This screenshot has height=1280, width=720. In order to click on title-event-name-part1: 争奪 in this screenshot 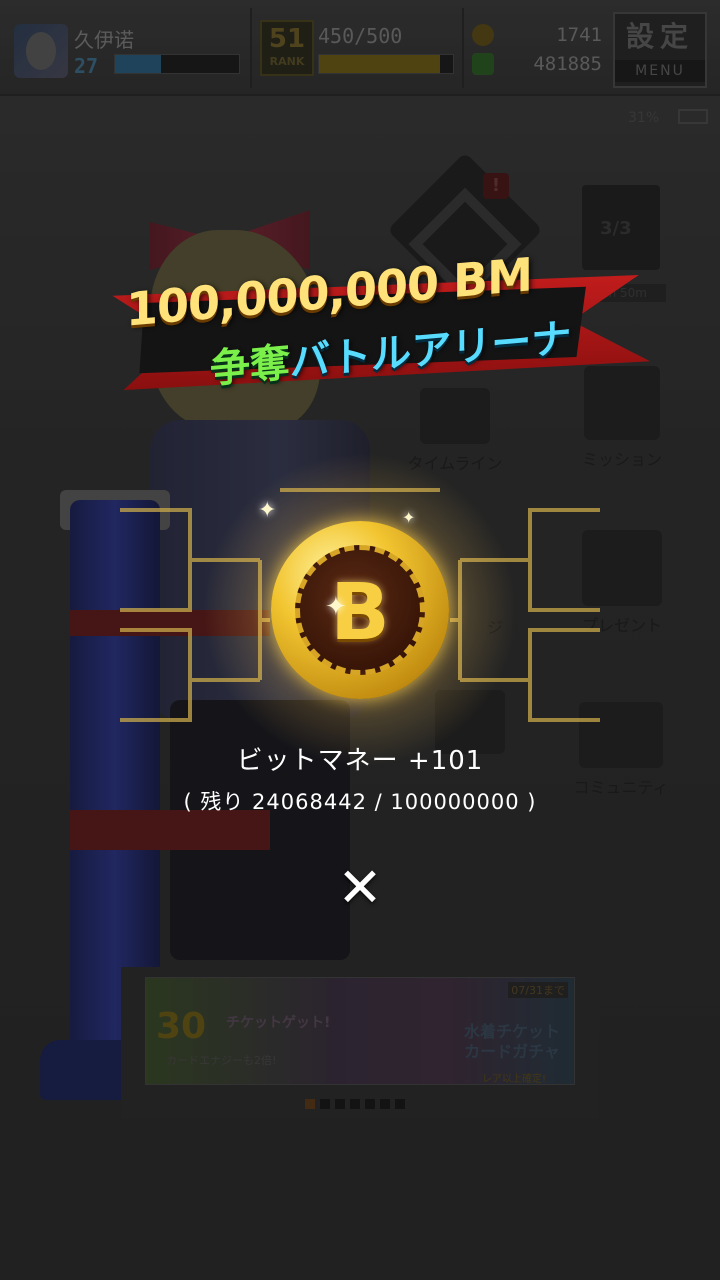, I will do `click(250, 366)`.